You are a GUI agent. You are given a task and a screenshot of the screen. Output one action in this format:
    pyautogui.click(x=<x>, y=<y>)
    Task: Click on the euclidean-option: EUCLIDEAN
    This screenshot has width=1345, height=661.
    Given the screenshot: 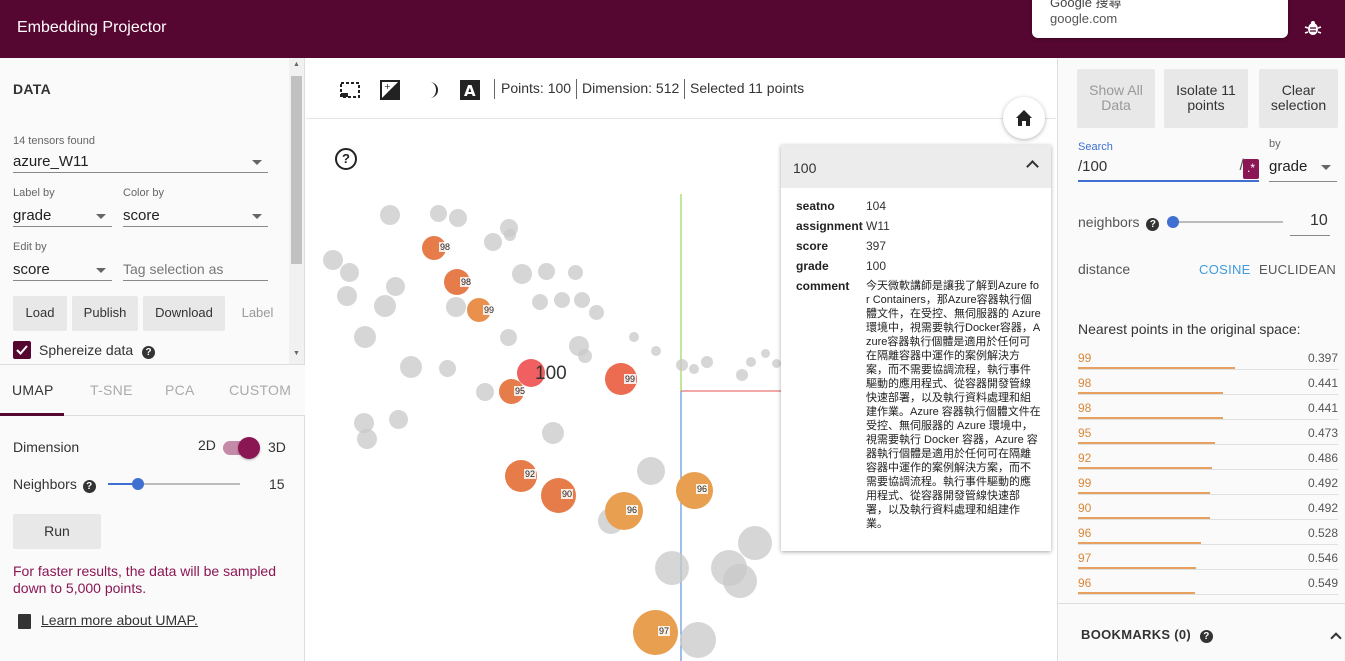 What is the action you would take?
    pyautogui.click(x=1297, y=269)
    